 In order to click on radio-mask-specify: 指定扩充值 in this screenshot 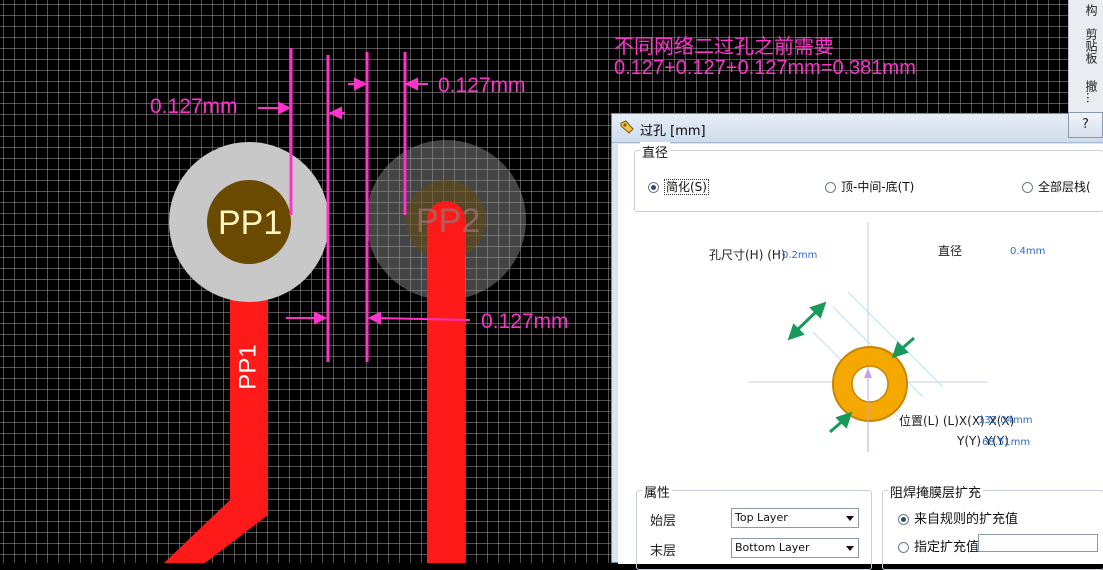, I will do `click(938, 545)`.